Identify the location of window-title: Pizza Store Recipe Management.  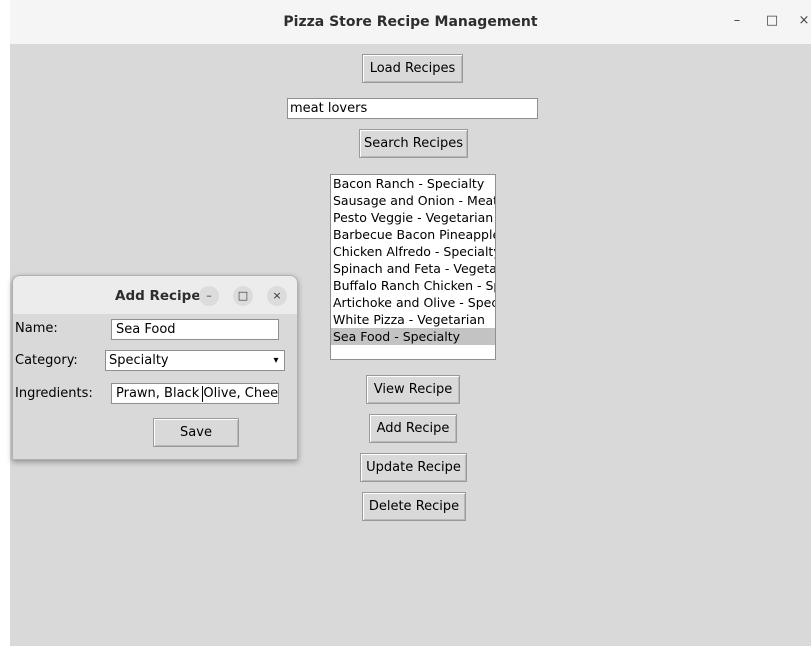
(410, 22).